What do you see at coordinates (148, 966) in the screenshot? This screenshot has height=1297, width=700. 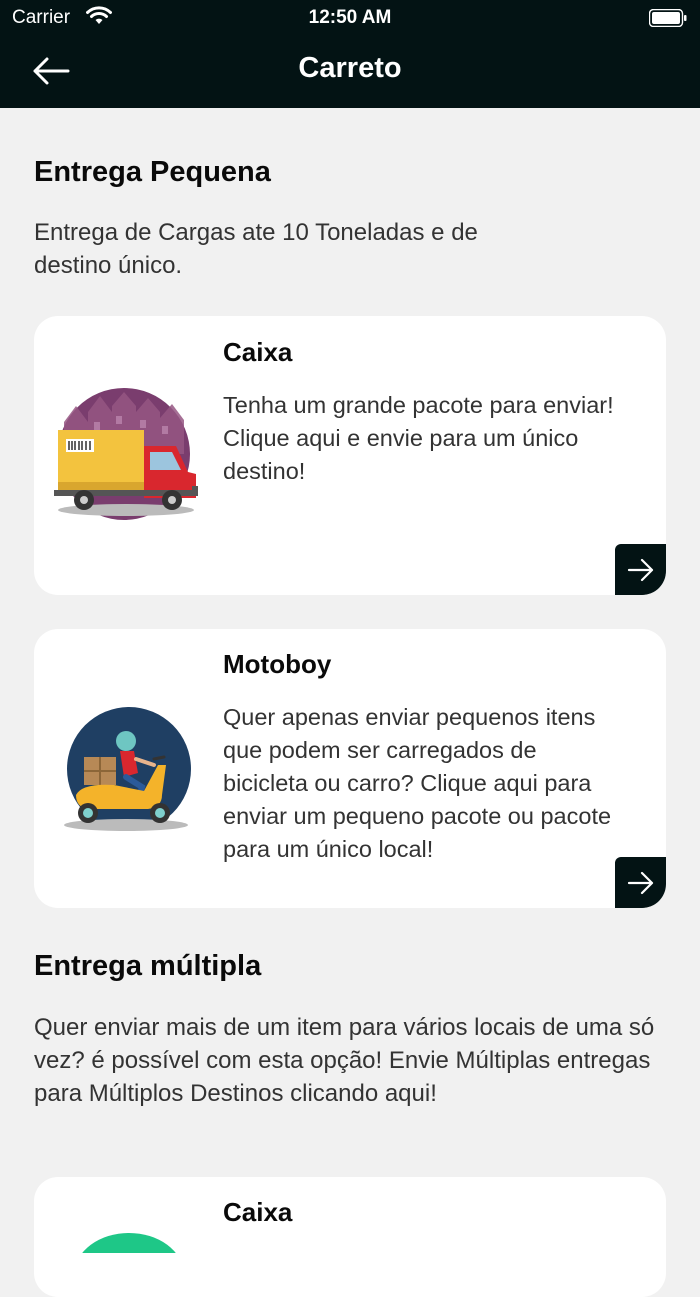 I see `section-title-multiple-delivery: Entrega múltipla` at bounding box center [148, 966].